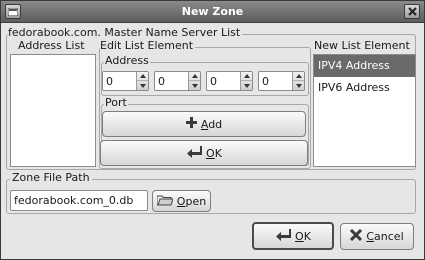 This screenshot has width=425, height=260. What do you see at coordinates (127, 60) in the screenshot?
I see `address-label: Address` at bounding box center [127, 60].